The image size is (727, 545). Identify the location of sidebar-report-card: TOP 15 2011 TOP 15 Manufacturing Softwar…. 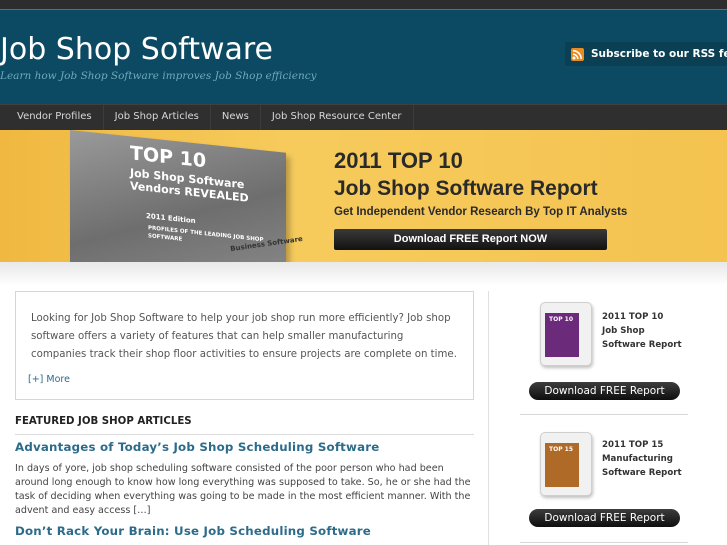
(604, 486).